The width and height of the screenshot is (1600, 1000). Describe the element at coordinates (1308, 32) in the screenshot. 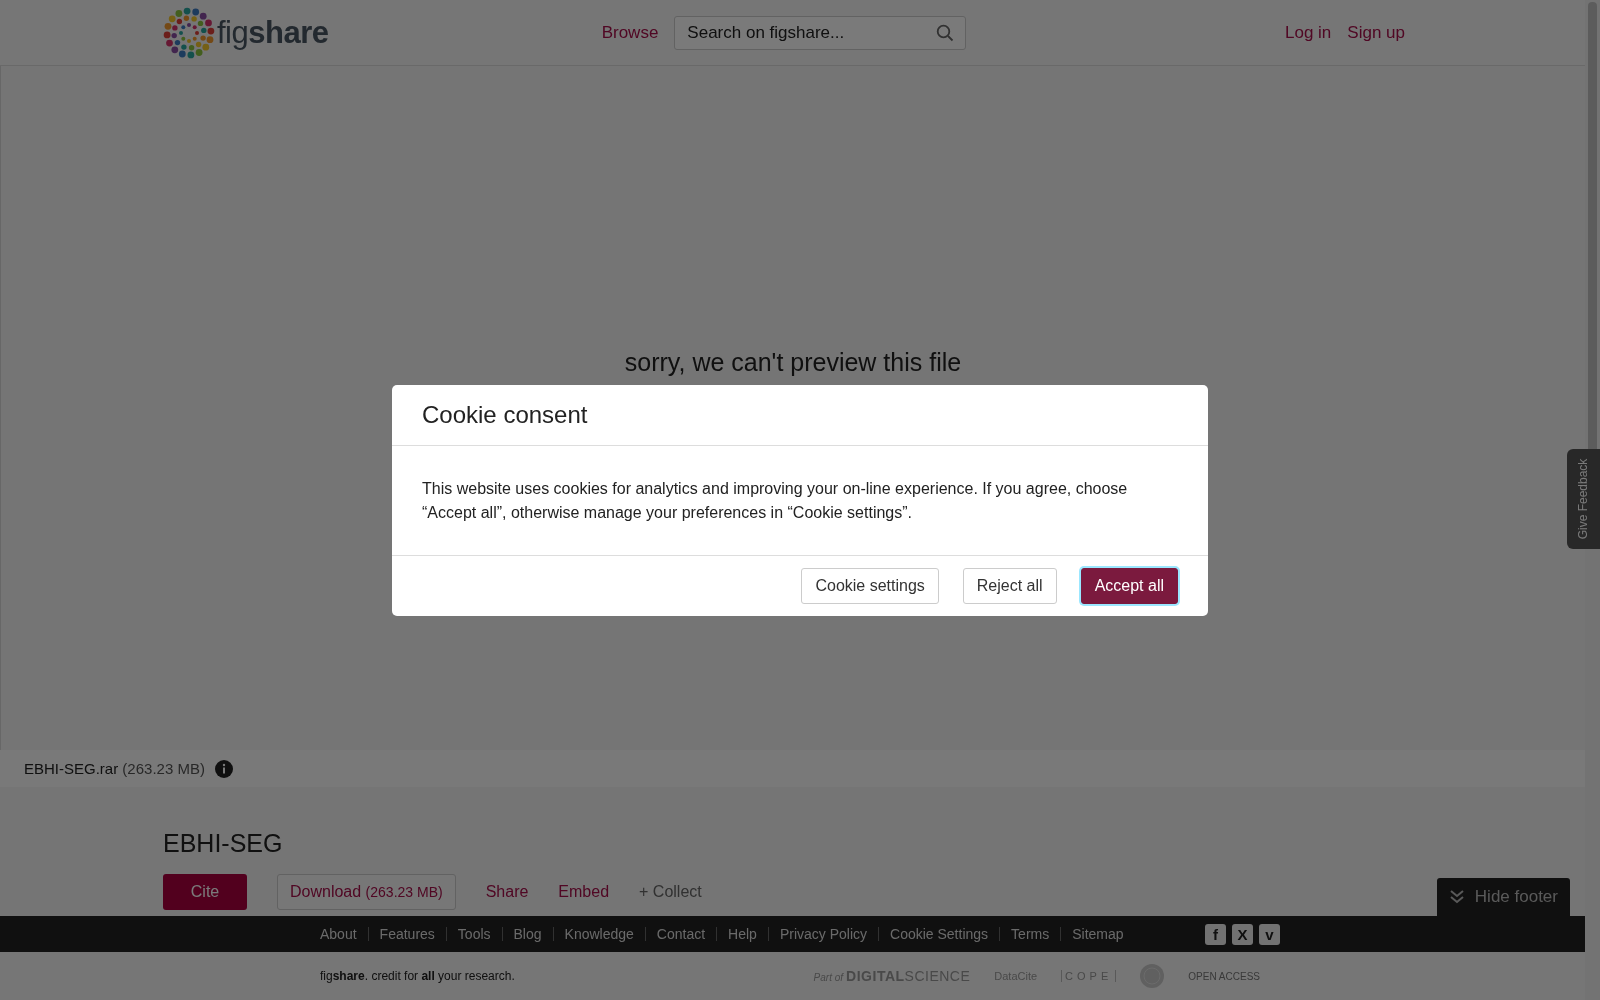

I see `auth-link: Log in` at that location.